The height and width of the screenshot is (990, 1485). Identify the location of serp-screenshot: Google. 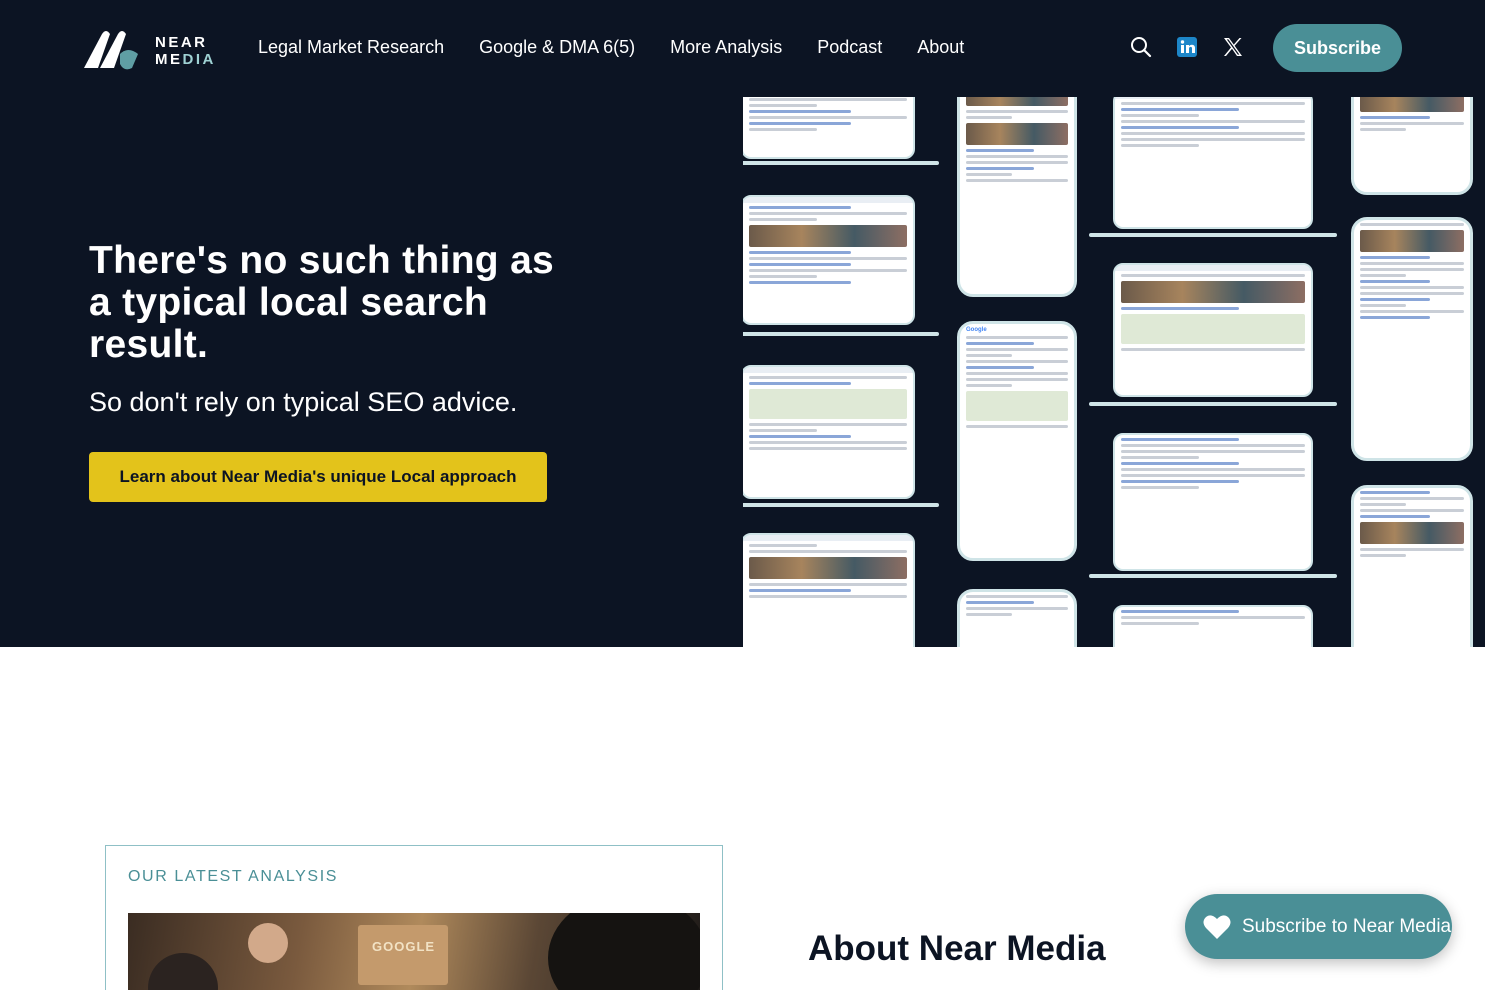
(1017, 441).